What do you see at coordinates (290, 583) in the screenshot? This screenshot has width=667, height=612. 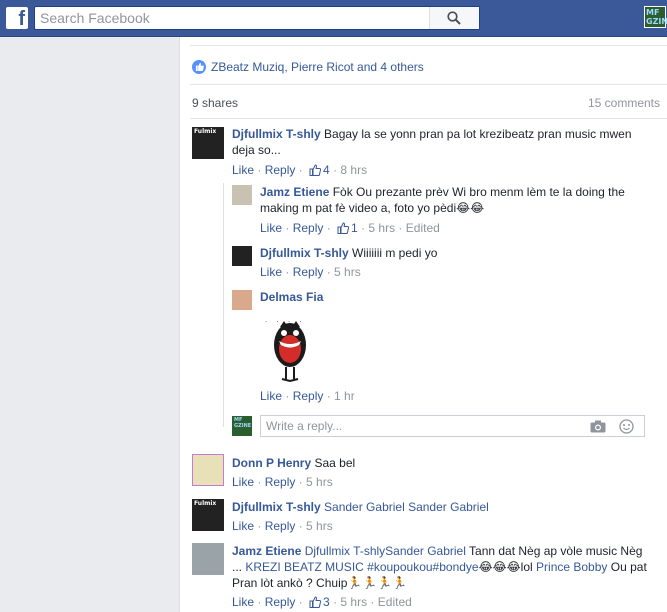 I see `comment-text: Pran lòt ankò ? Chuip` at bounding box center [290, 583].